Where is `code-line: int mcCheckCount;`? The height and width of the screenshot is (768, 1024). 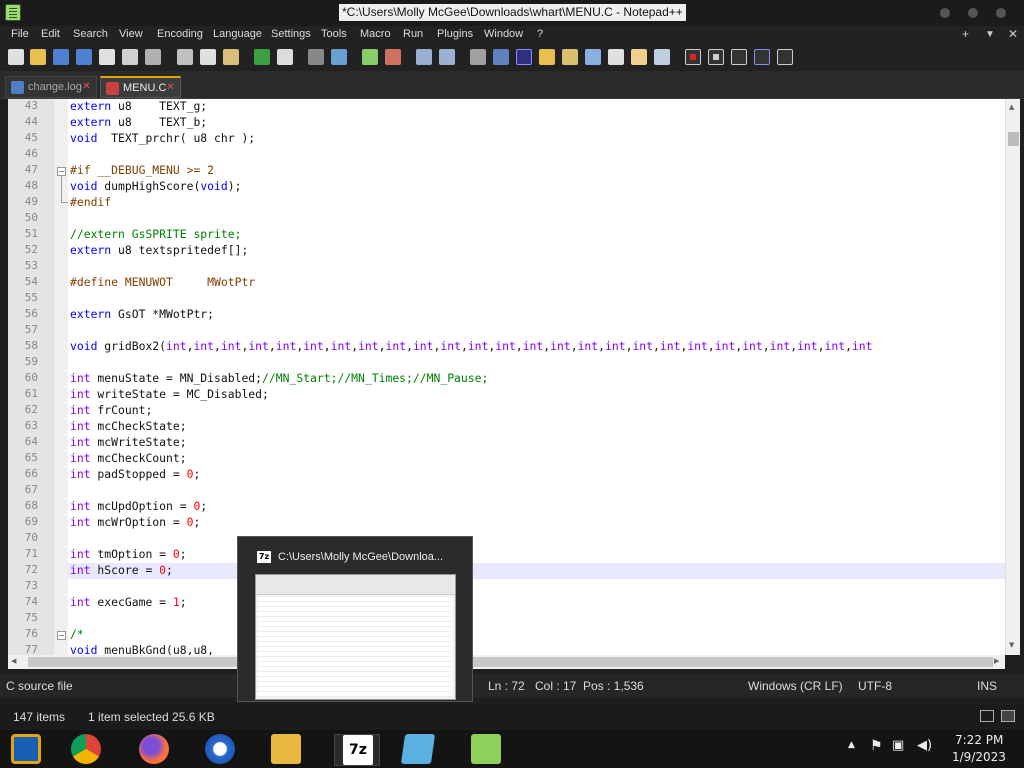
code-line: int mcCheckCount; is located at coordinates (128, 458).